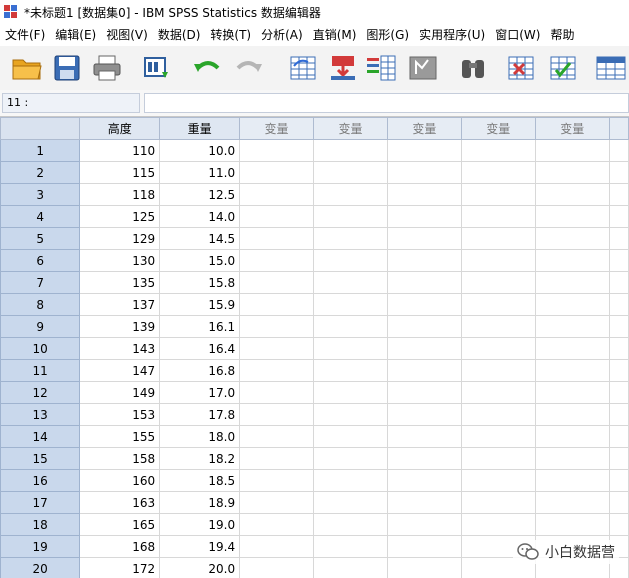 Image resolution: width=629 pixels, height=578 pixels. I want to click on grid-corner, so click(40, 128).